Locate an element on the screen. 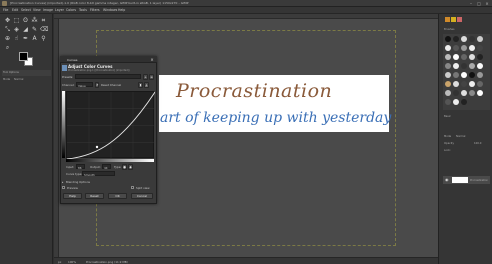  preset-menu-button: ≡ is located at coordinates (151, 77).